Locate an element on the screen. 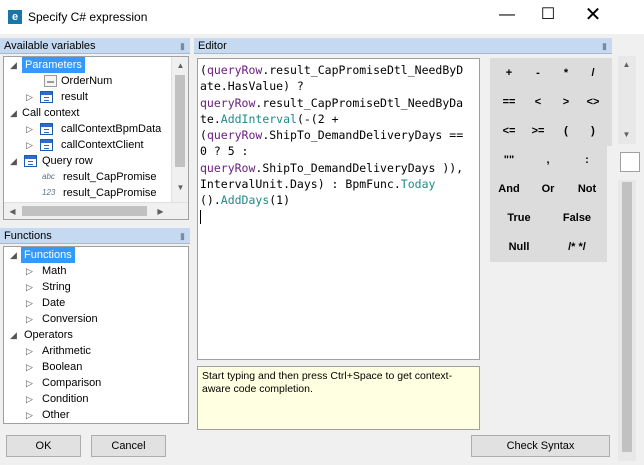 Image resolution: width=644 pixels, height=465 pixels. functions-panel-header: Functions ▮ is located at coordinates (95, 236).